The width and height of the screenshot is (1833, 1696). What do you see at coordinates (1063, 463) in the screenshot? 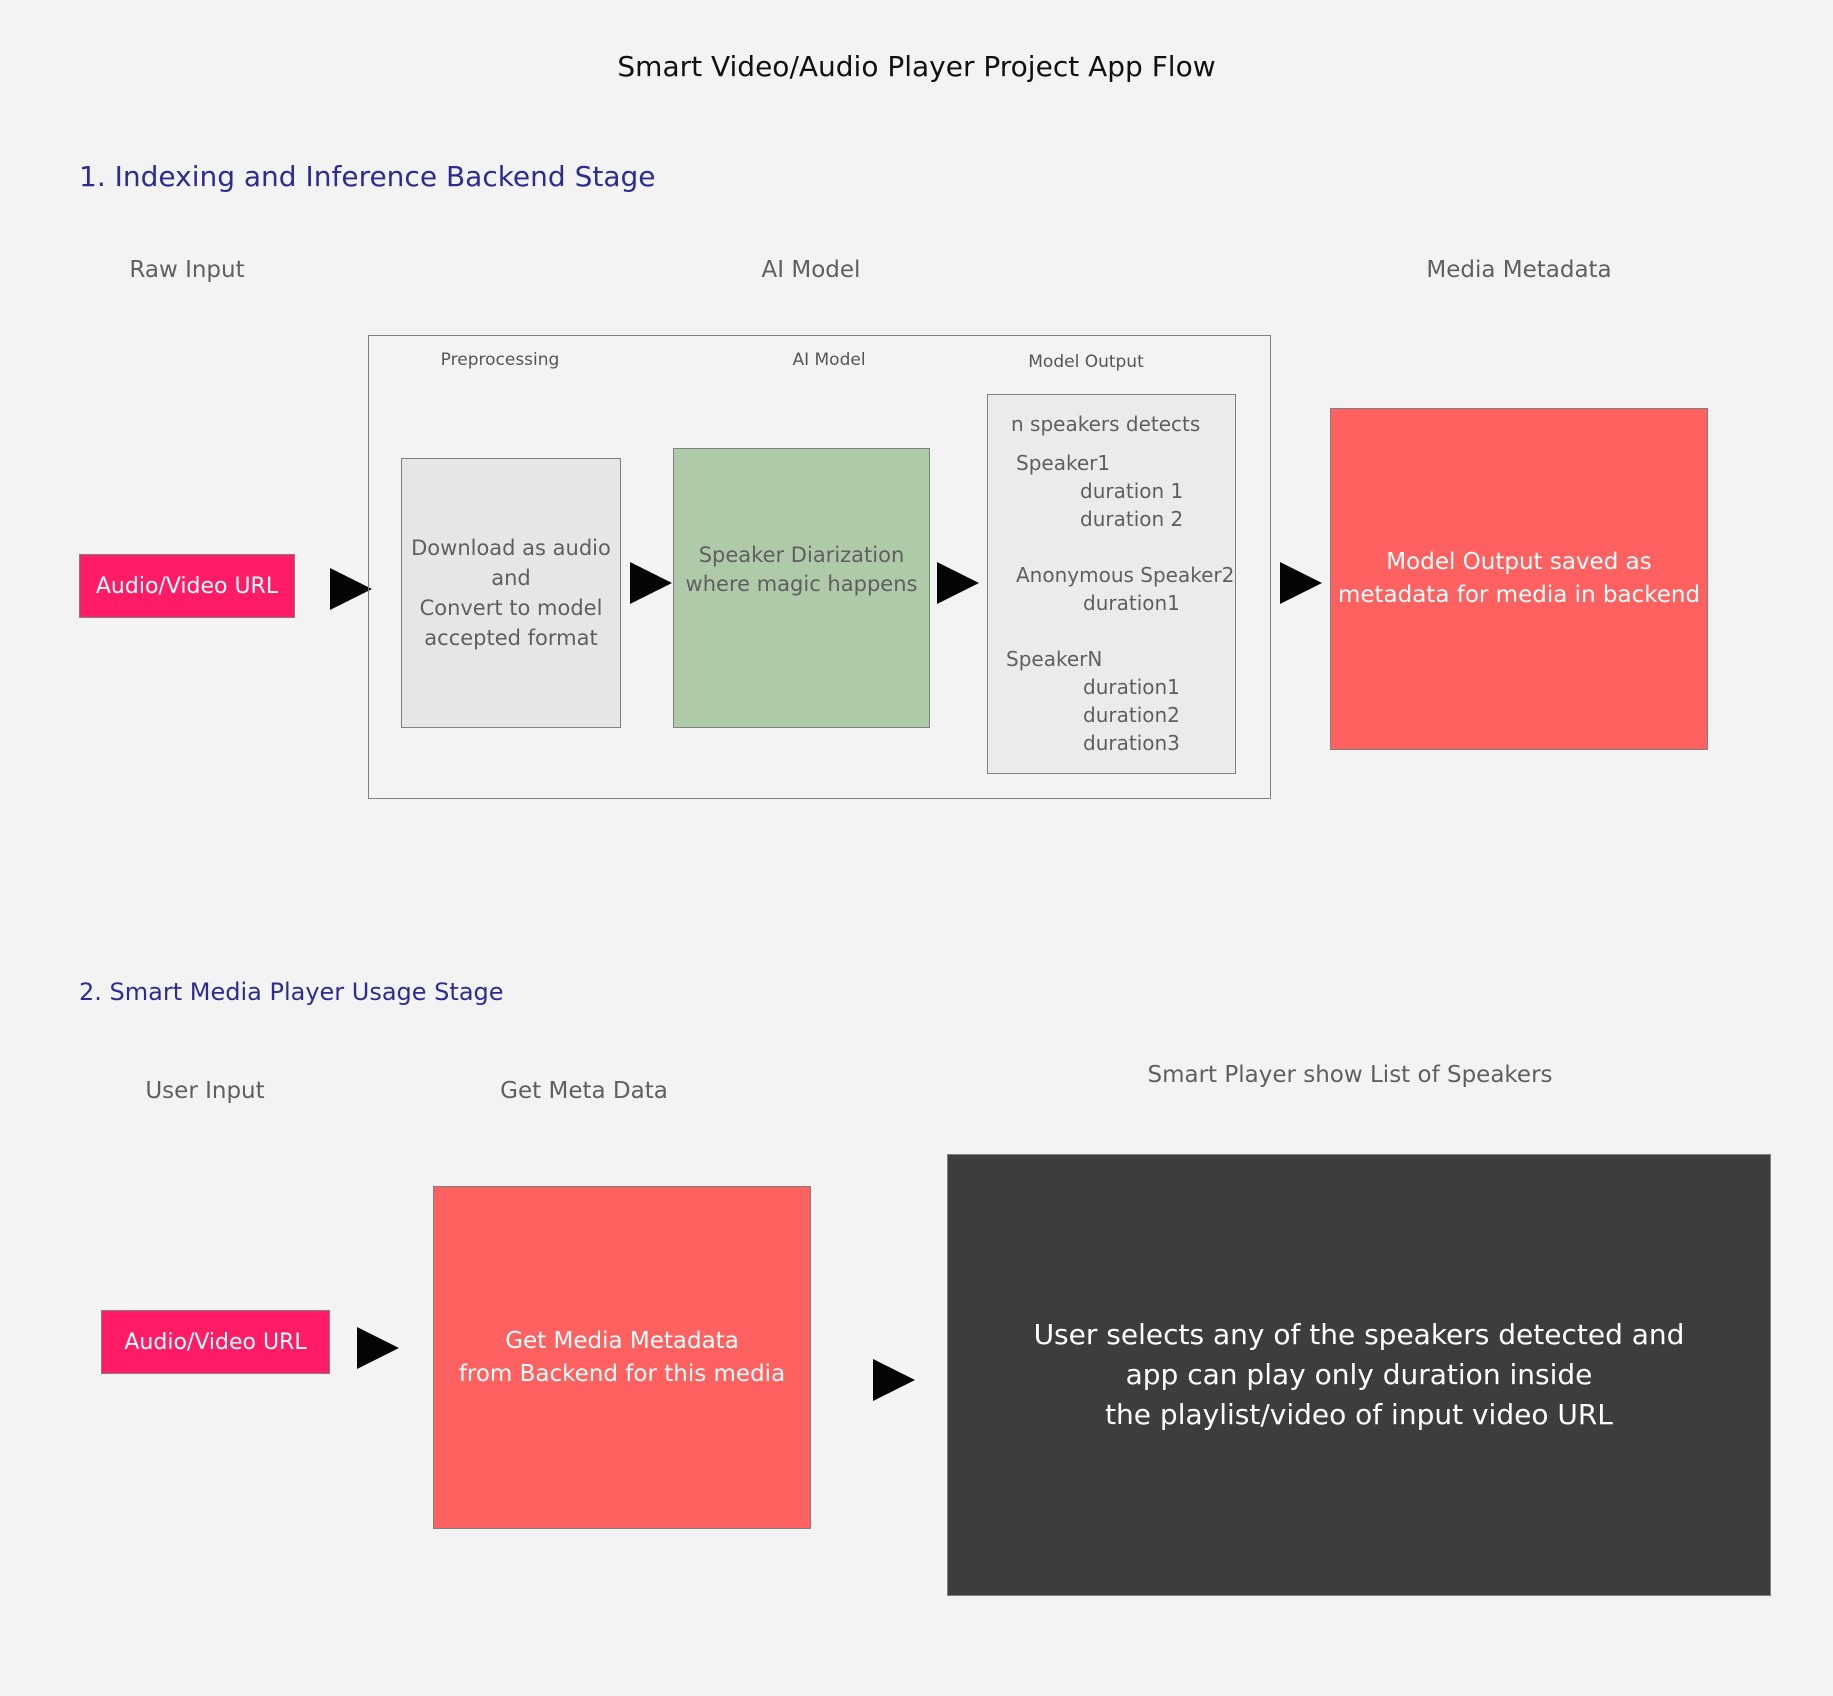
I see `speaker-name: Speaker1` at bounding box center [1063, 463].